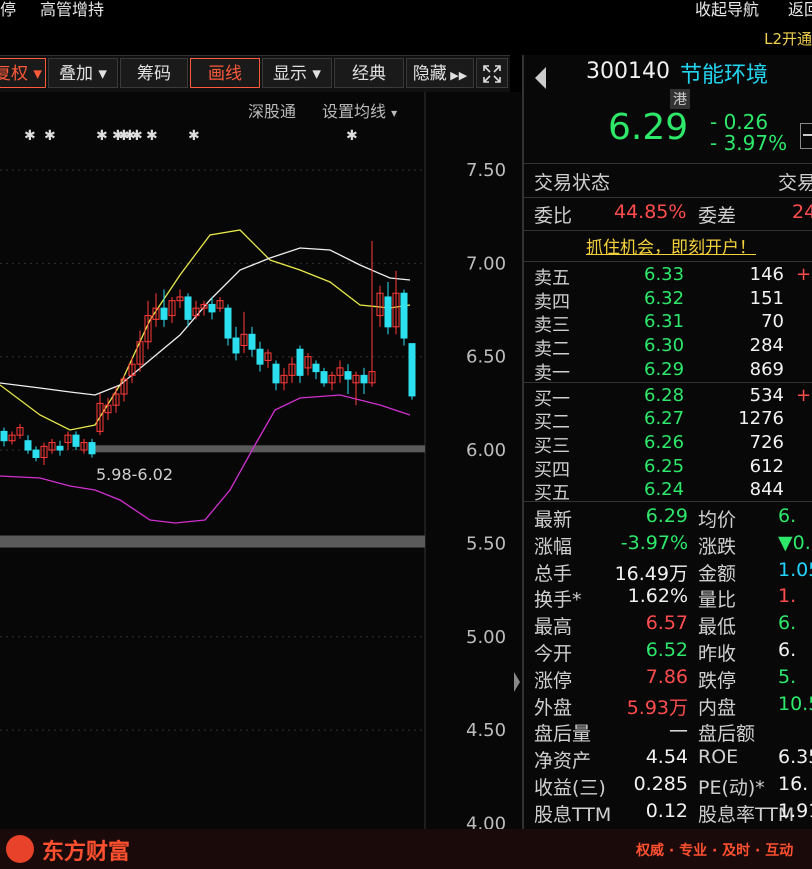 The image size is (812, 869). What do you see at coordinates (492, 73) in the screenshot?
I see `fullscreen-button` at bounding box center [492, 73].